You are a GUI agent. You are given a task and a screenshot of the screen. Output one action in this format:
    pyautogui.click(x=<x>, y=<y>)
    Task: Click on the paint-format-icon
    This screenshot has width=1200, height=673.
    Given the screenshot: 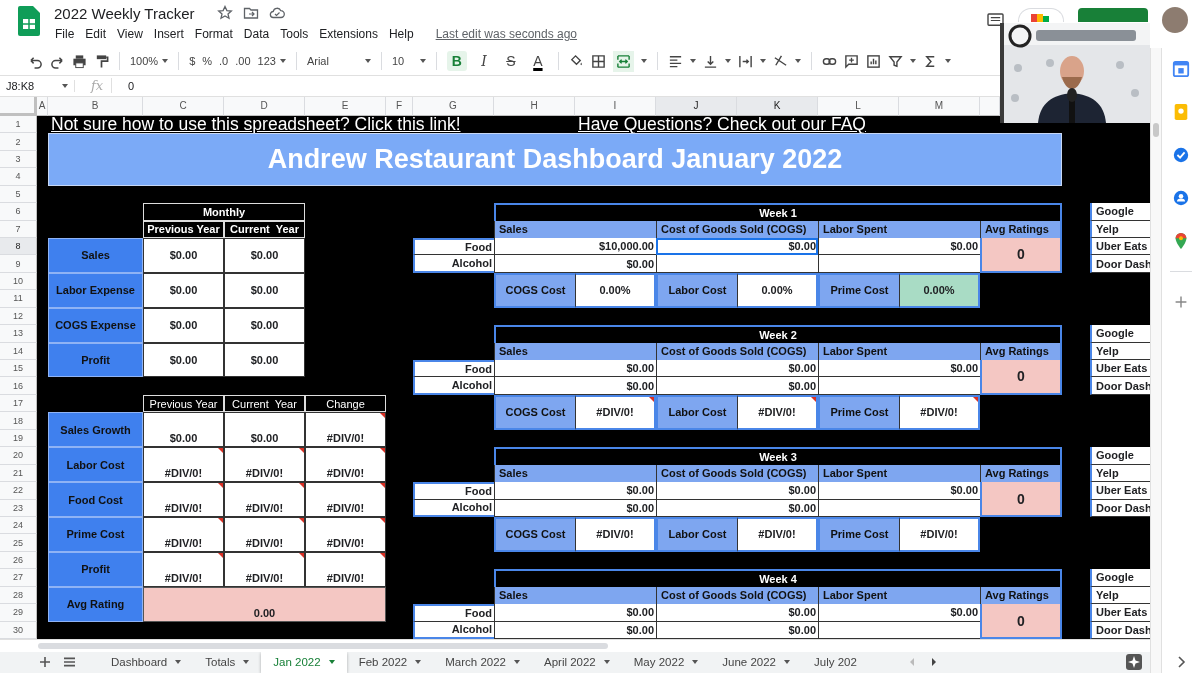 What is the action you would take?
    pyautogui.click(x=101, y=61)
    